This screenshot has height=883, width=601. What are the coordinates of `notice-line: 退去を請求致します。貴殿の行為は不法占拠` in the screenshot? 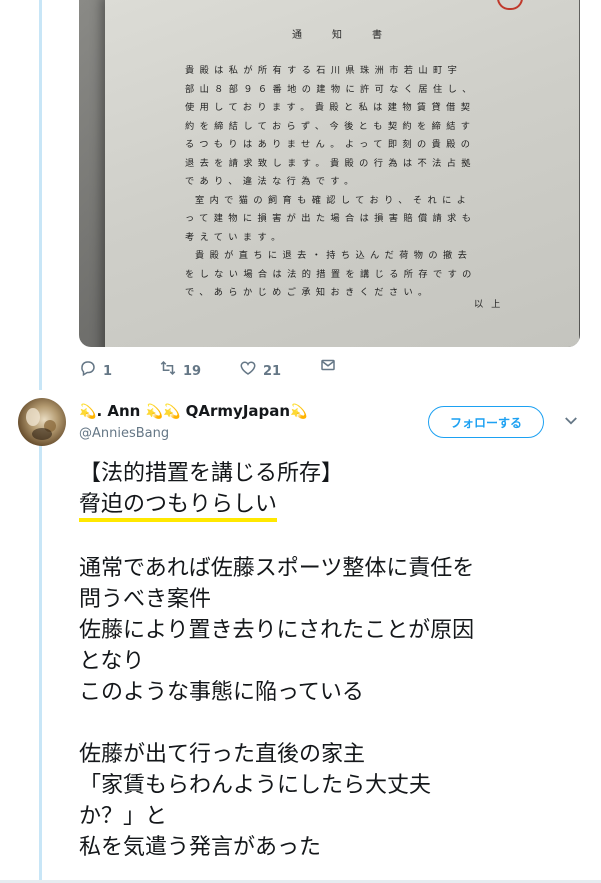 It's located at (330, 163).